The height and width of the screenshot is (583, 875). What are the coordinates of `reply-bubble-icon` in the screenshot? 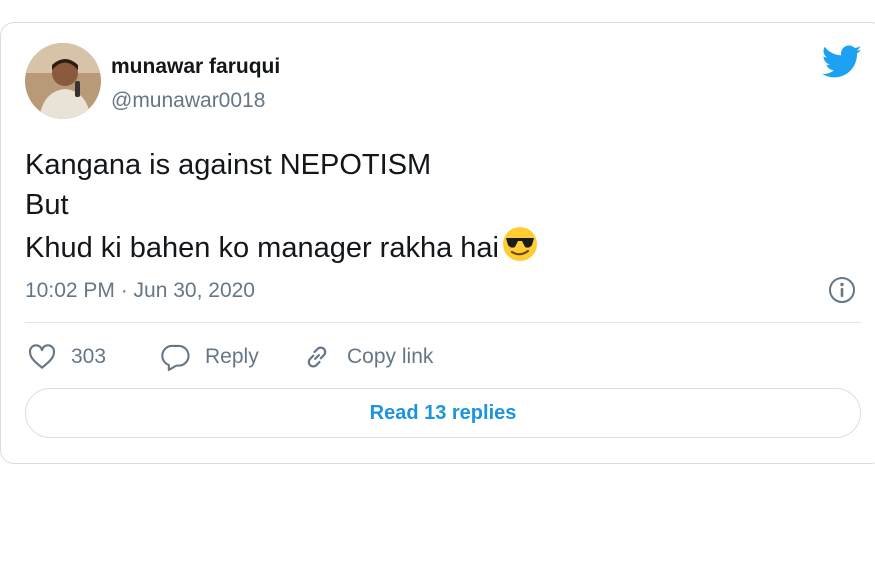 It's located at (175, 357).